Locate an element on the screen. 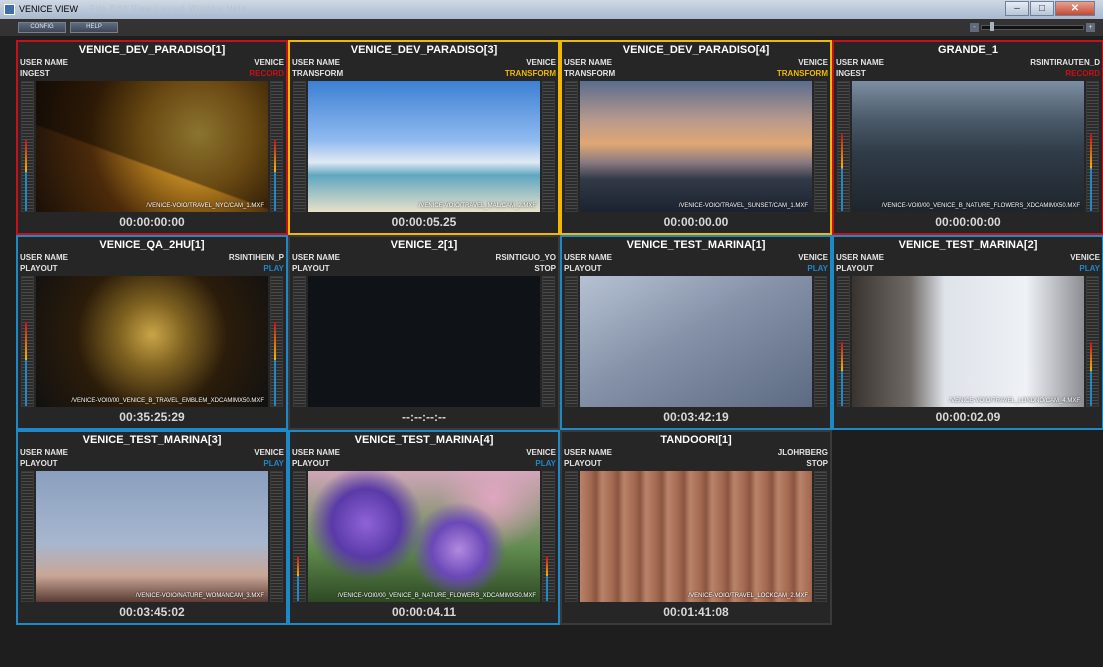 Image resolution: width=1103 pixels, height=667 pixels. channel-name: VENICE_DEV_PARADISO[4] is located at coordinates (696, 50).